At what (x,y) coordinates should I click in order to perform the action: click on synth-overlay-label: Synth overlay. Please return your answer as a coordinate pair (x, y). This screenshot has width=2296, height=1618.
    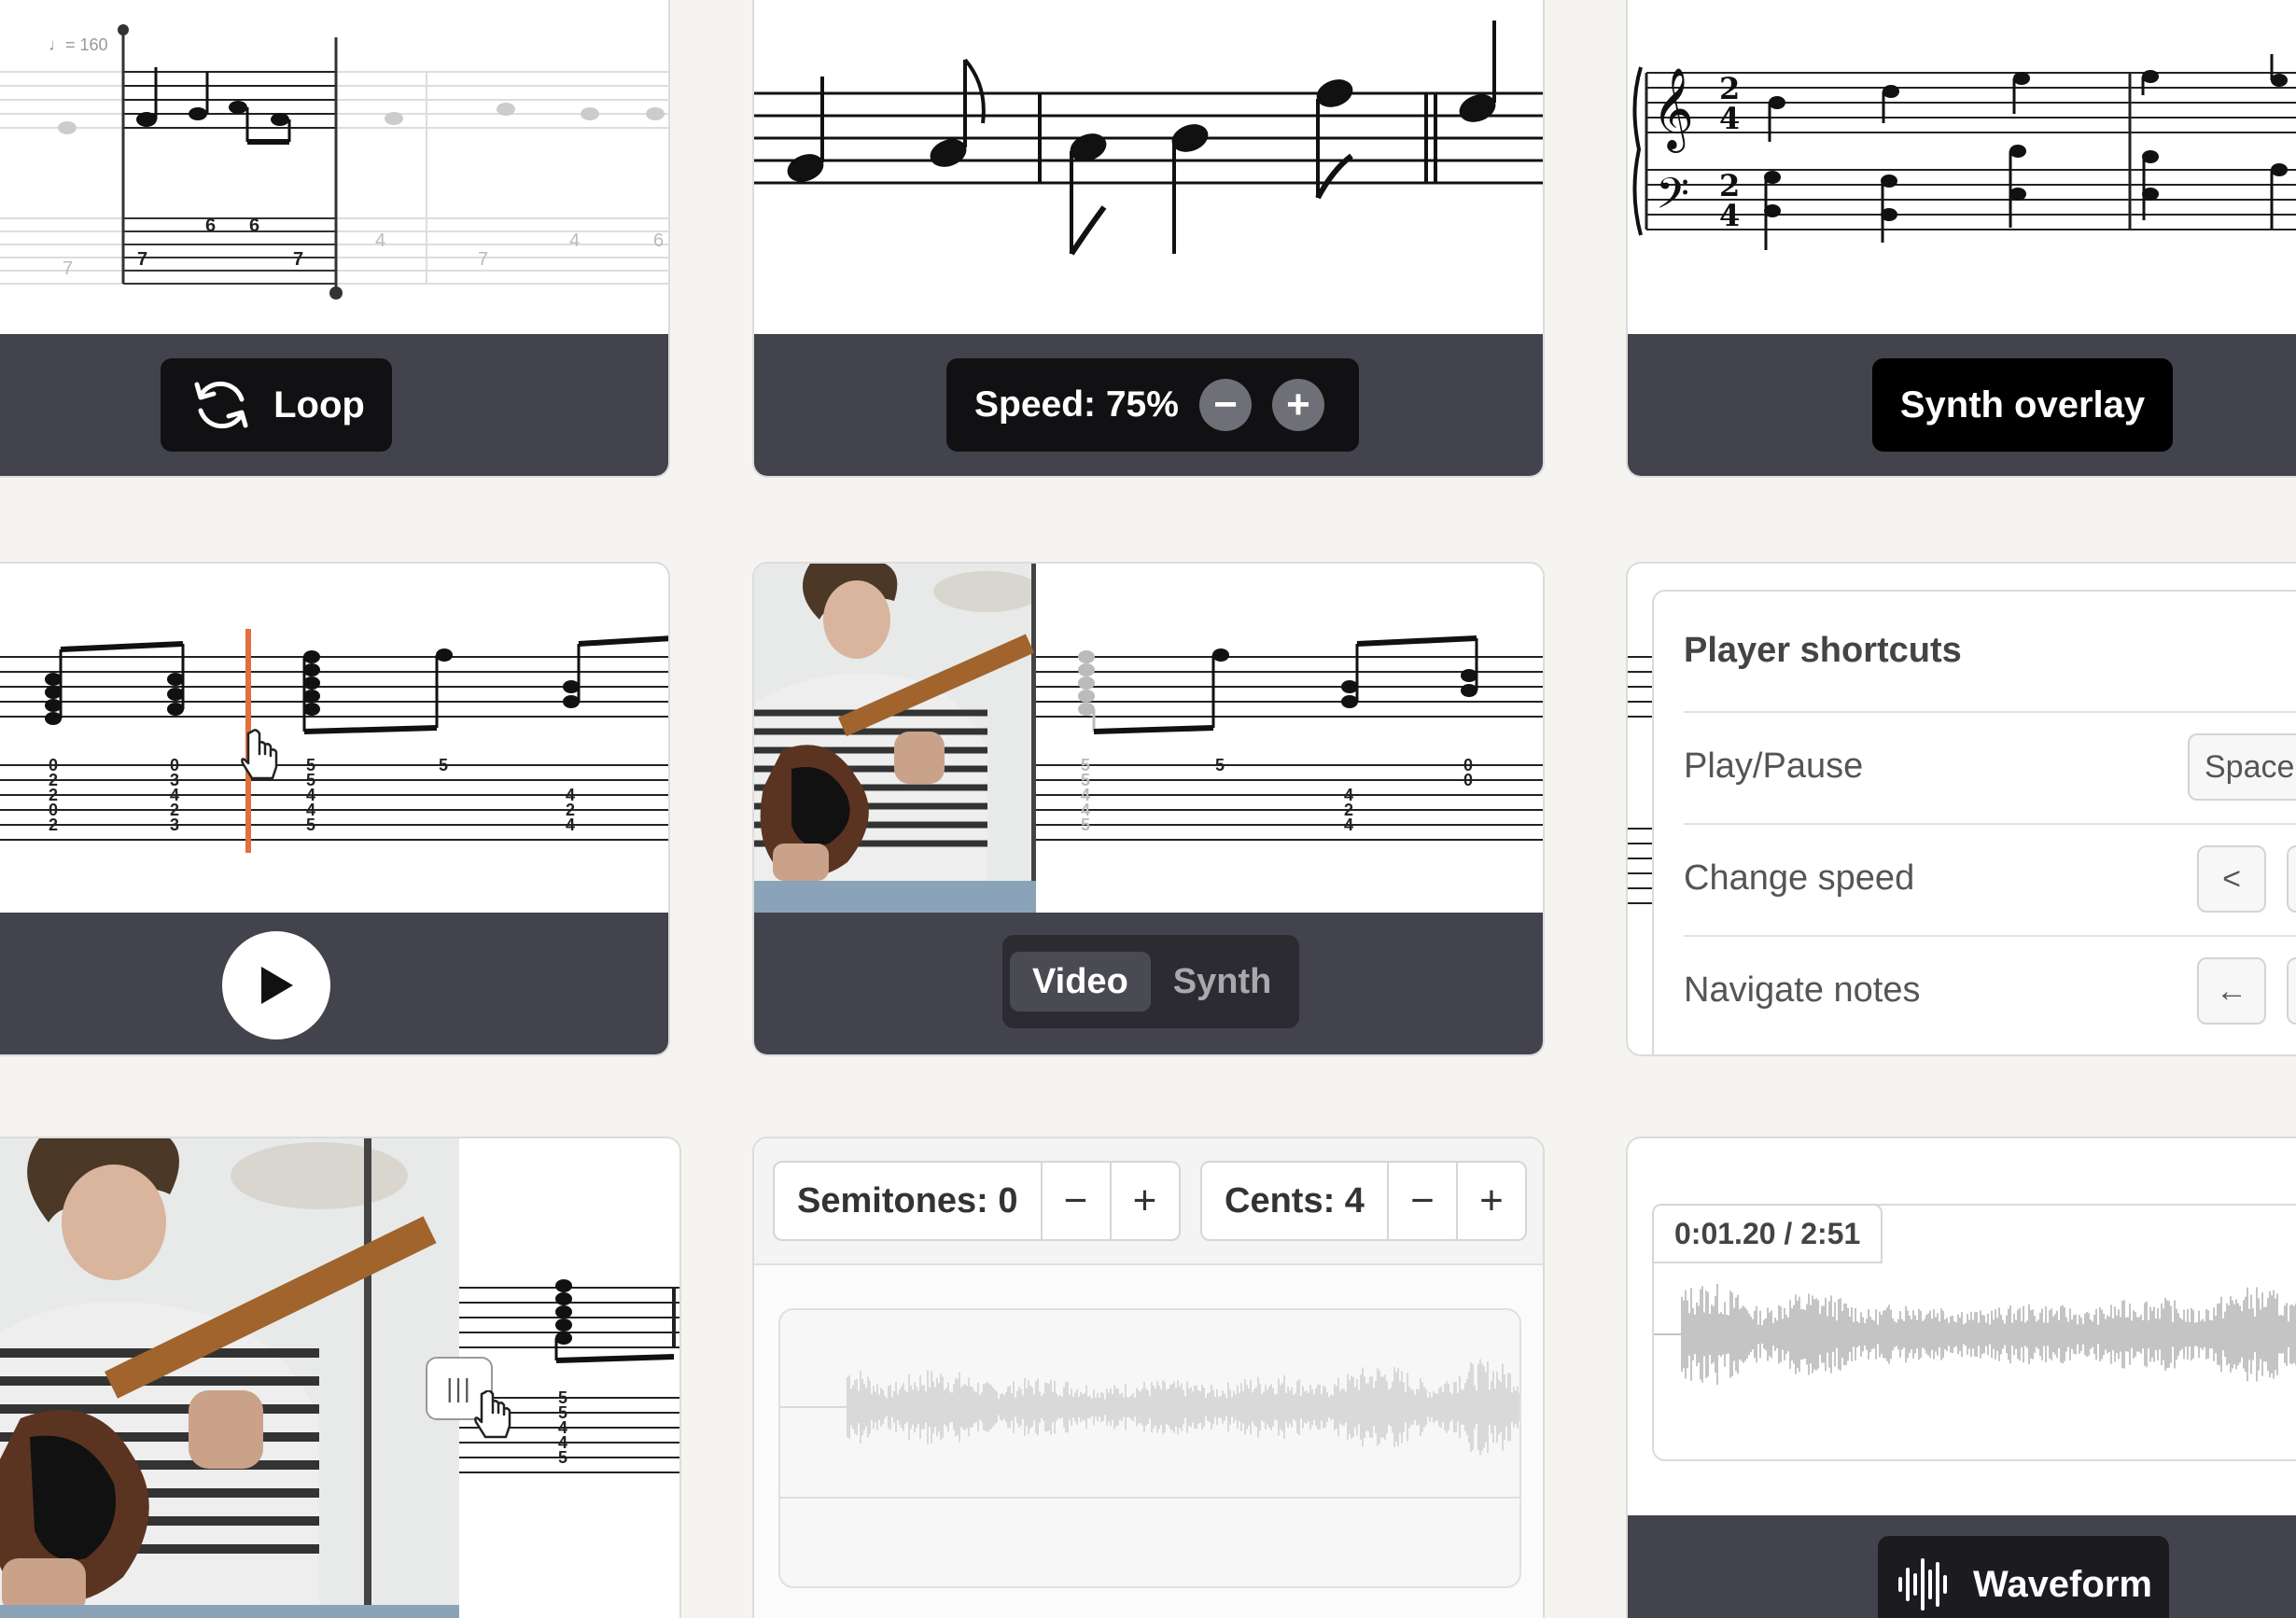
    Looking at the image, I should click on (2022, 404).